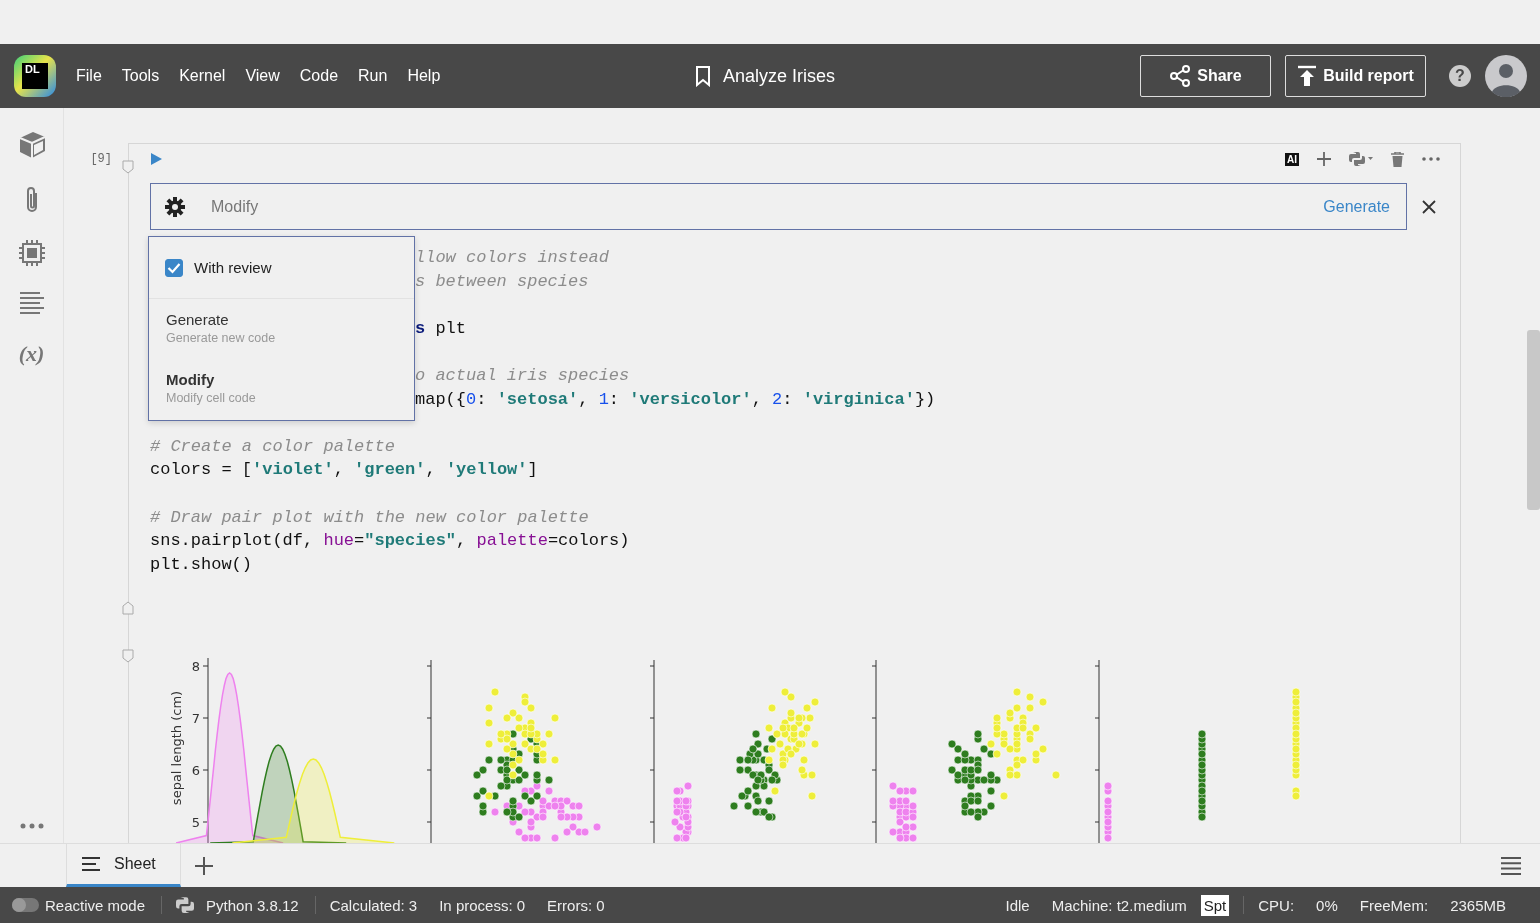 The image size is (1540, 923). What do you see at coordinates (440, 328) in the screenshot?
I see `code-line: s plt` at bounding box center [440, 328].